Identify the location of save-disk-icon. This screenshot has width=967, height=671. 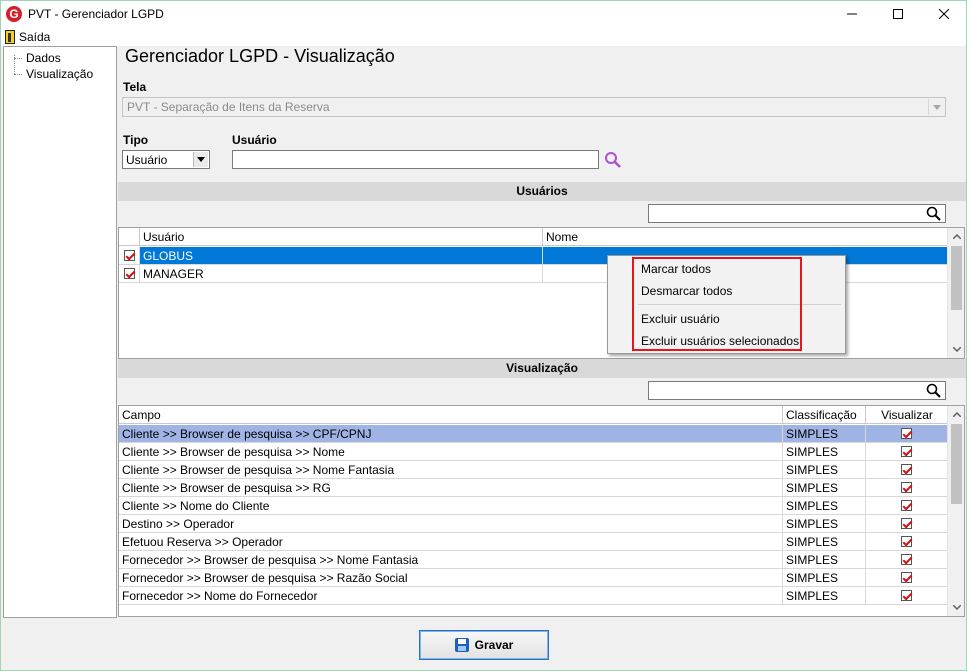
(461, 645).